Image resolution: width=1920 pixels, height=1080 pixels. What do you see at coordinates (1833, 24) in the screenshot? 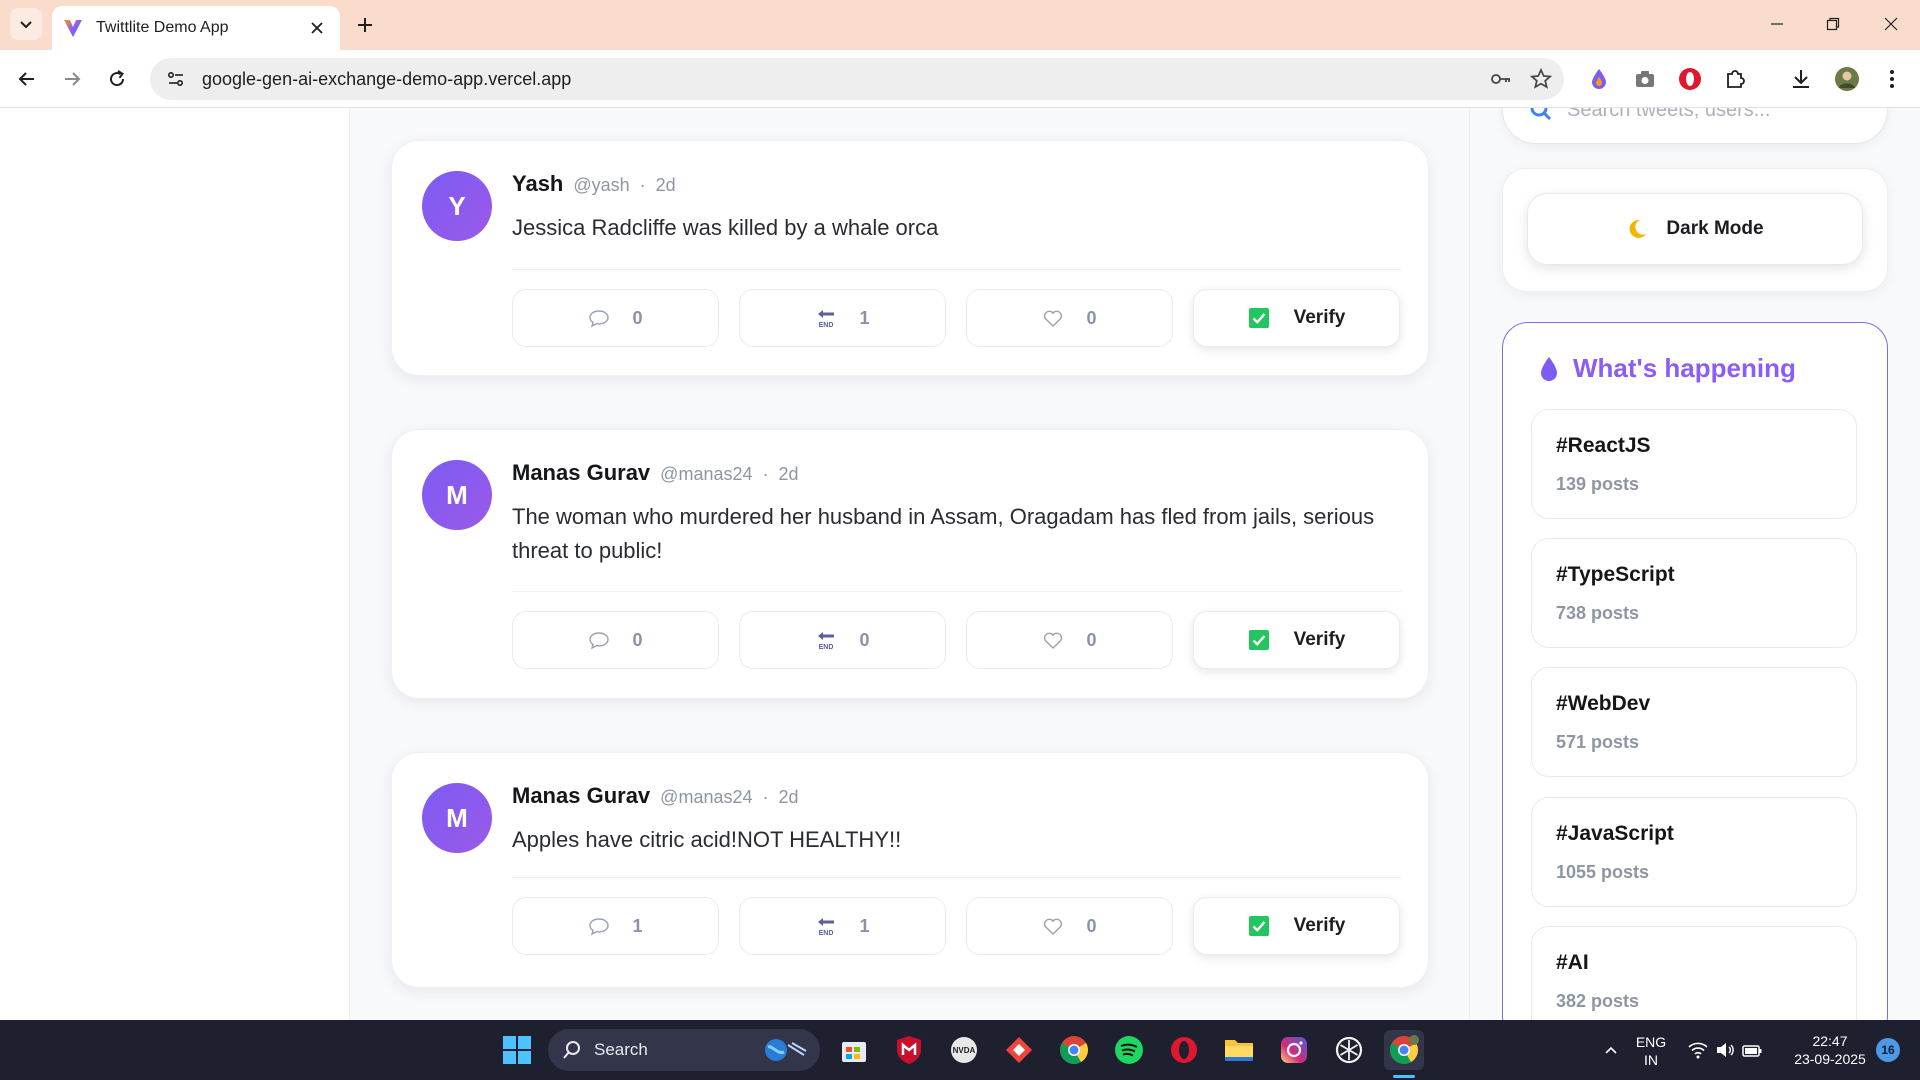
I see `restore-button` at bounding box center [1833, 24].